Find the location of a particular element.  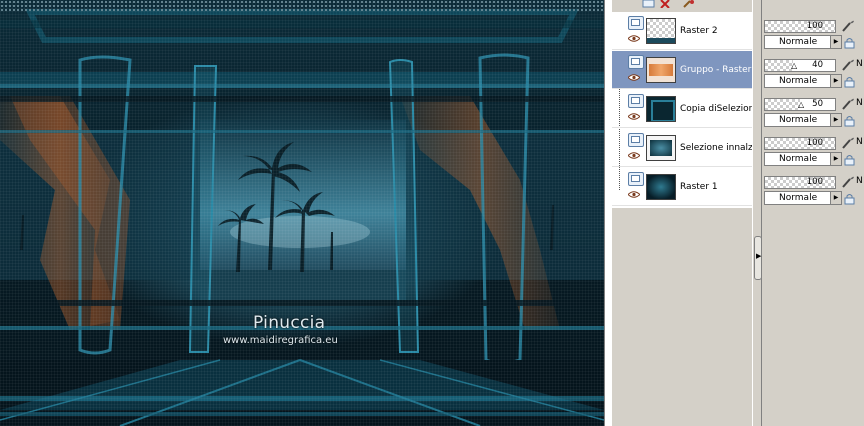

new-layer-icon is located at coordinates (649, 4).